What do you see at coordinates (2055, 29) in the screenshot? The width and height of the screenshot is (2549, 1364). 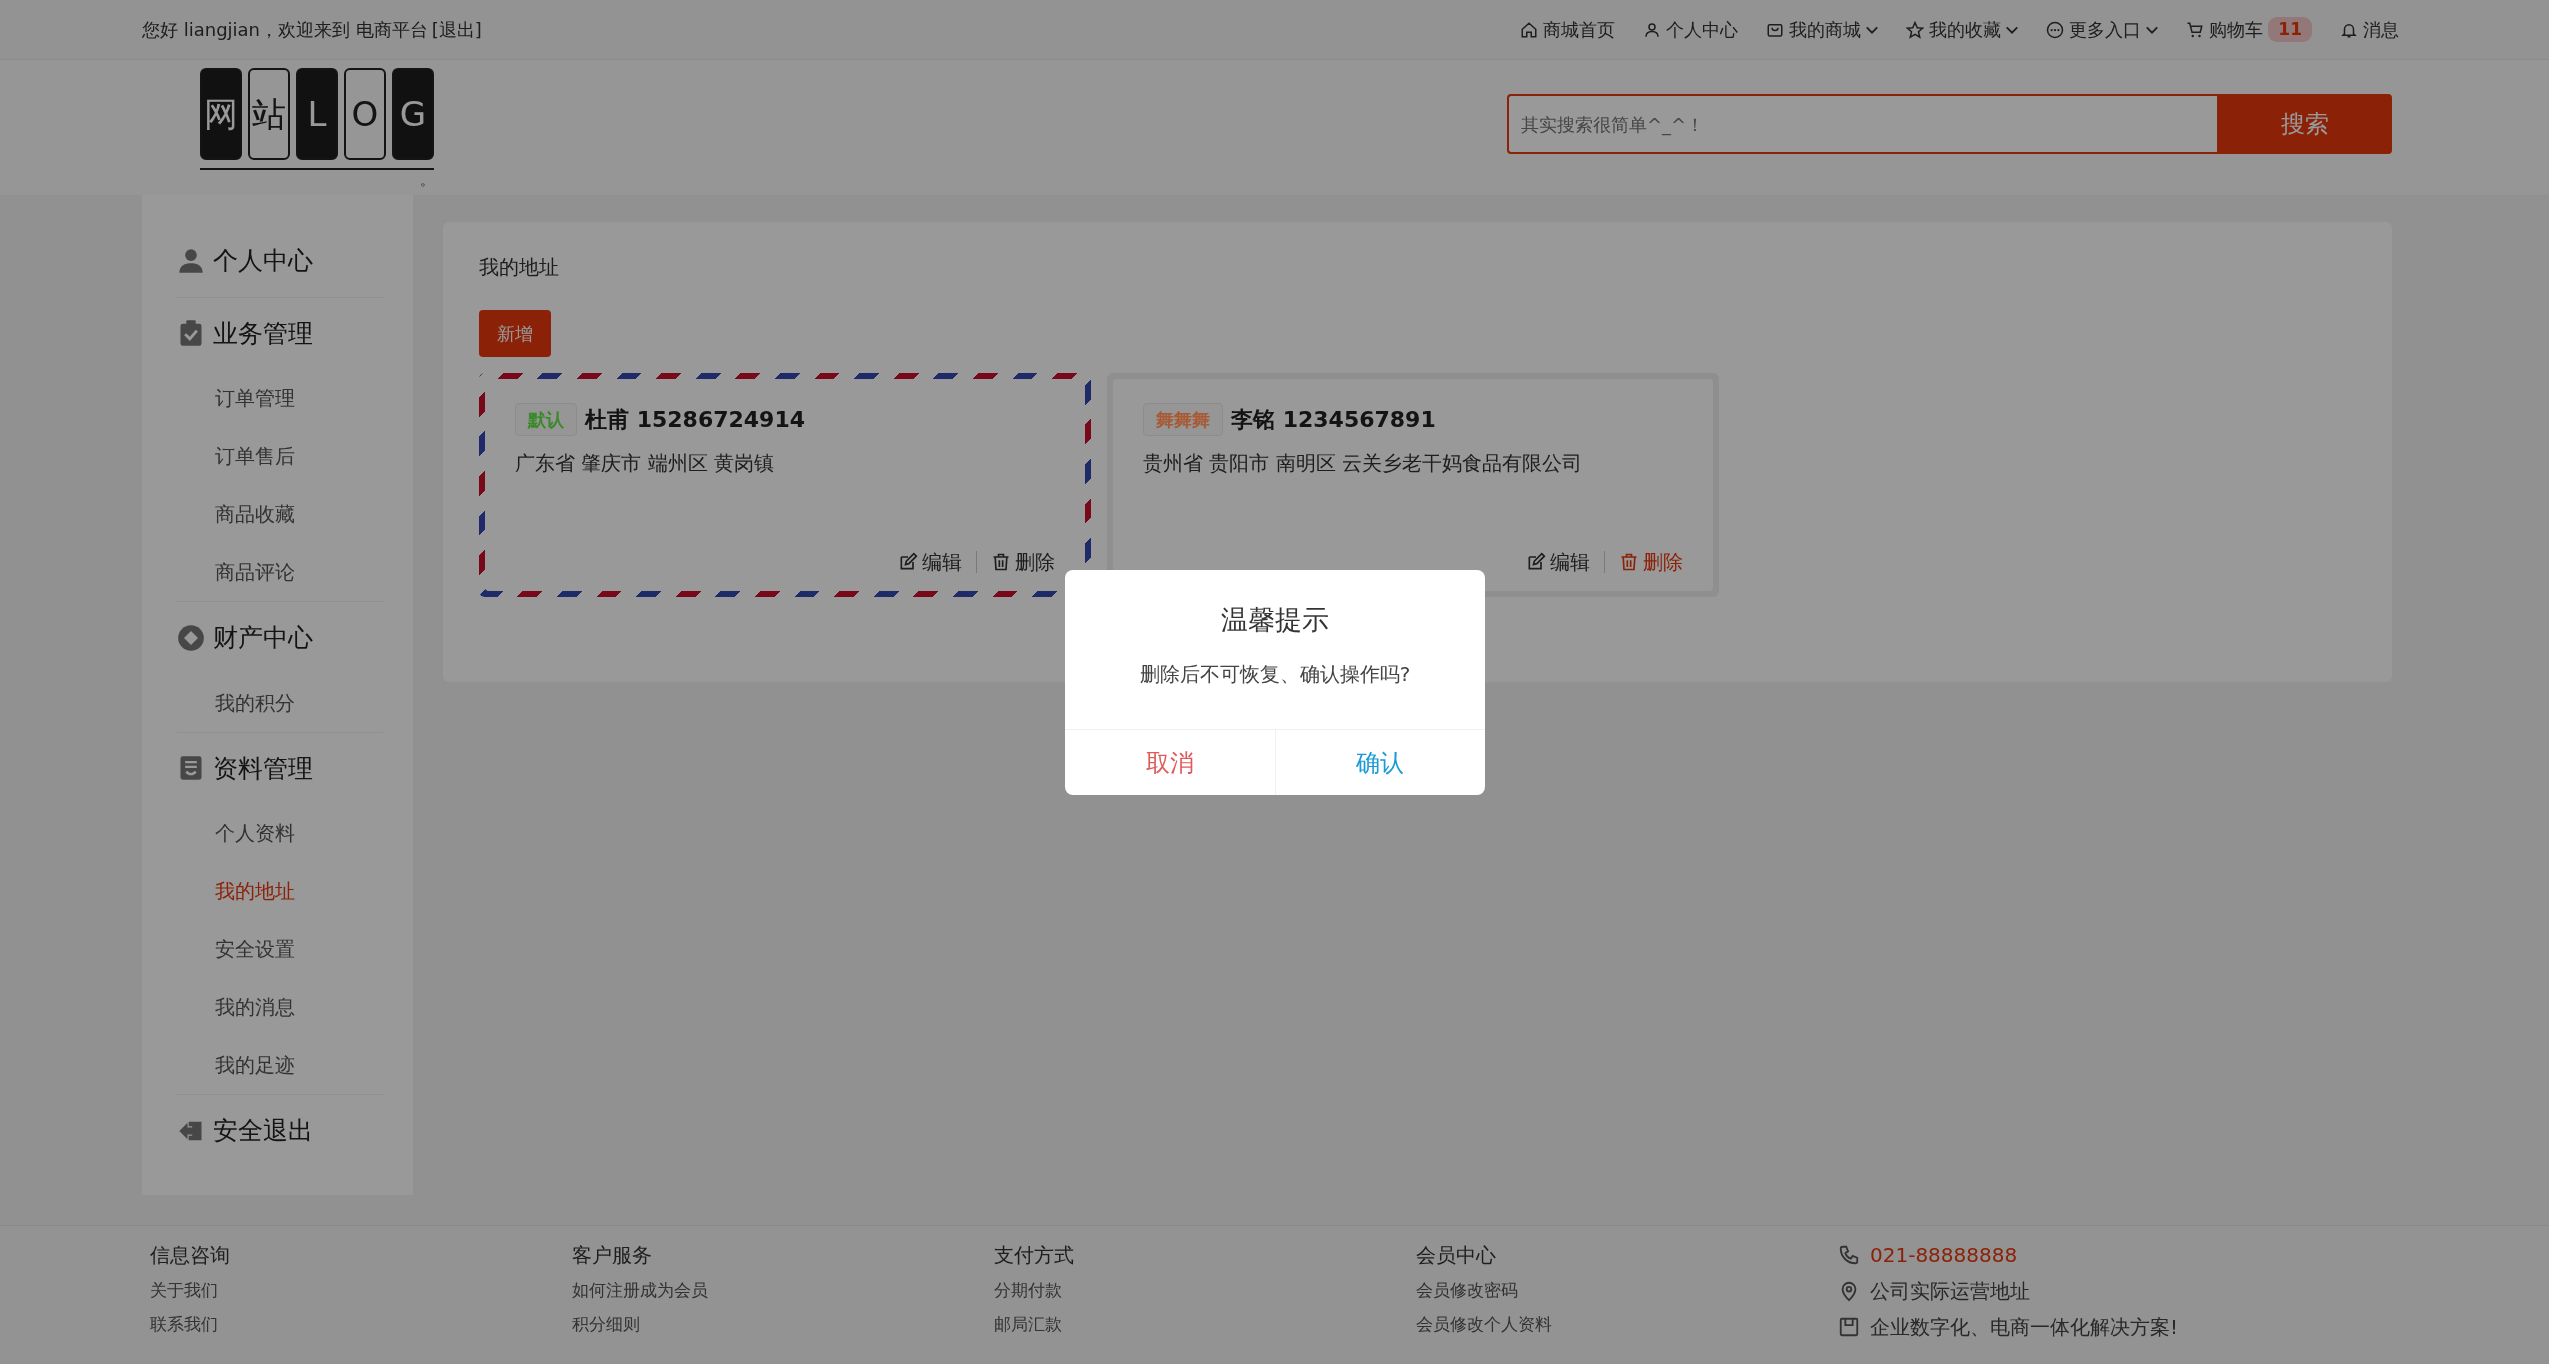 I see `more-icon` at bounding box center [2055, 29].